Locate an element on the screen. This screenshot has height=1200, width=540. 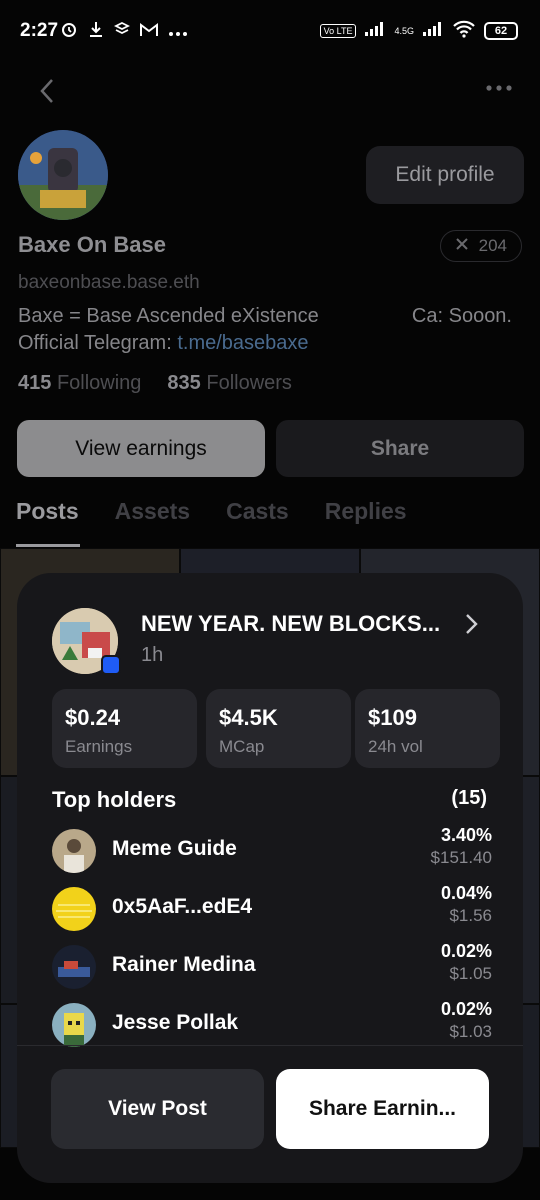
holder-value: $1.56 is located at coordinates (470, 915).